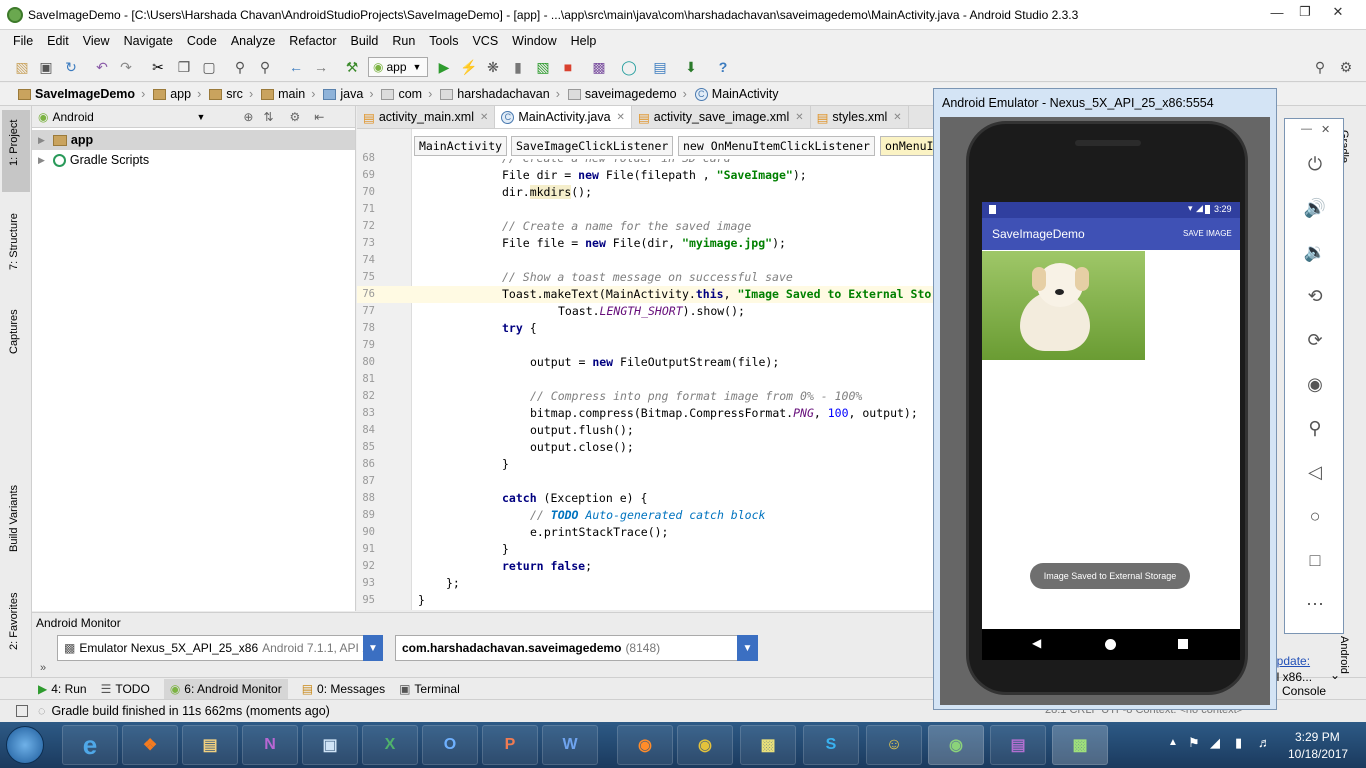 The height and width of the screenshot is (768, 1366). Describe the element at coordinates (956, 745) in the screenshot. I see `android-studio-app: ◉` at that location.